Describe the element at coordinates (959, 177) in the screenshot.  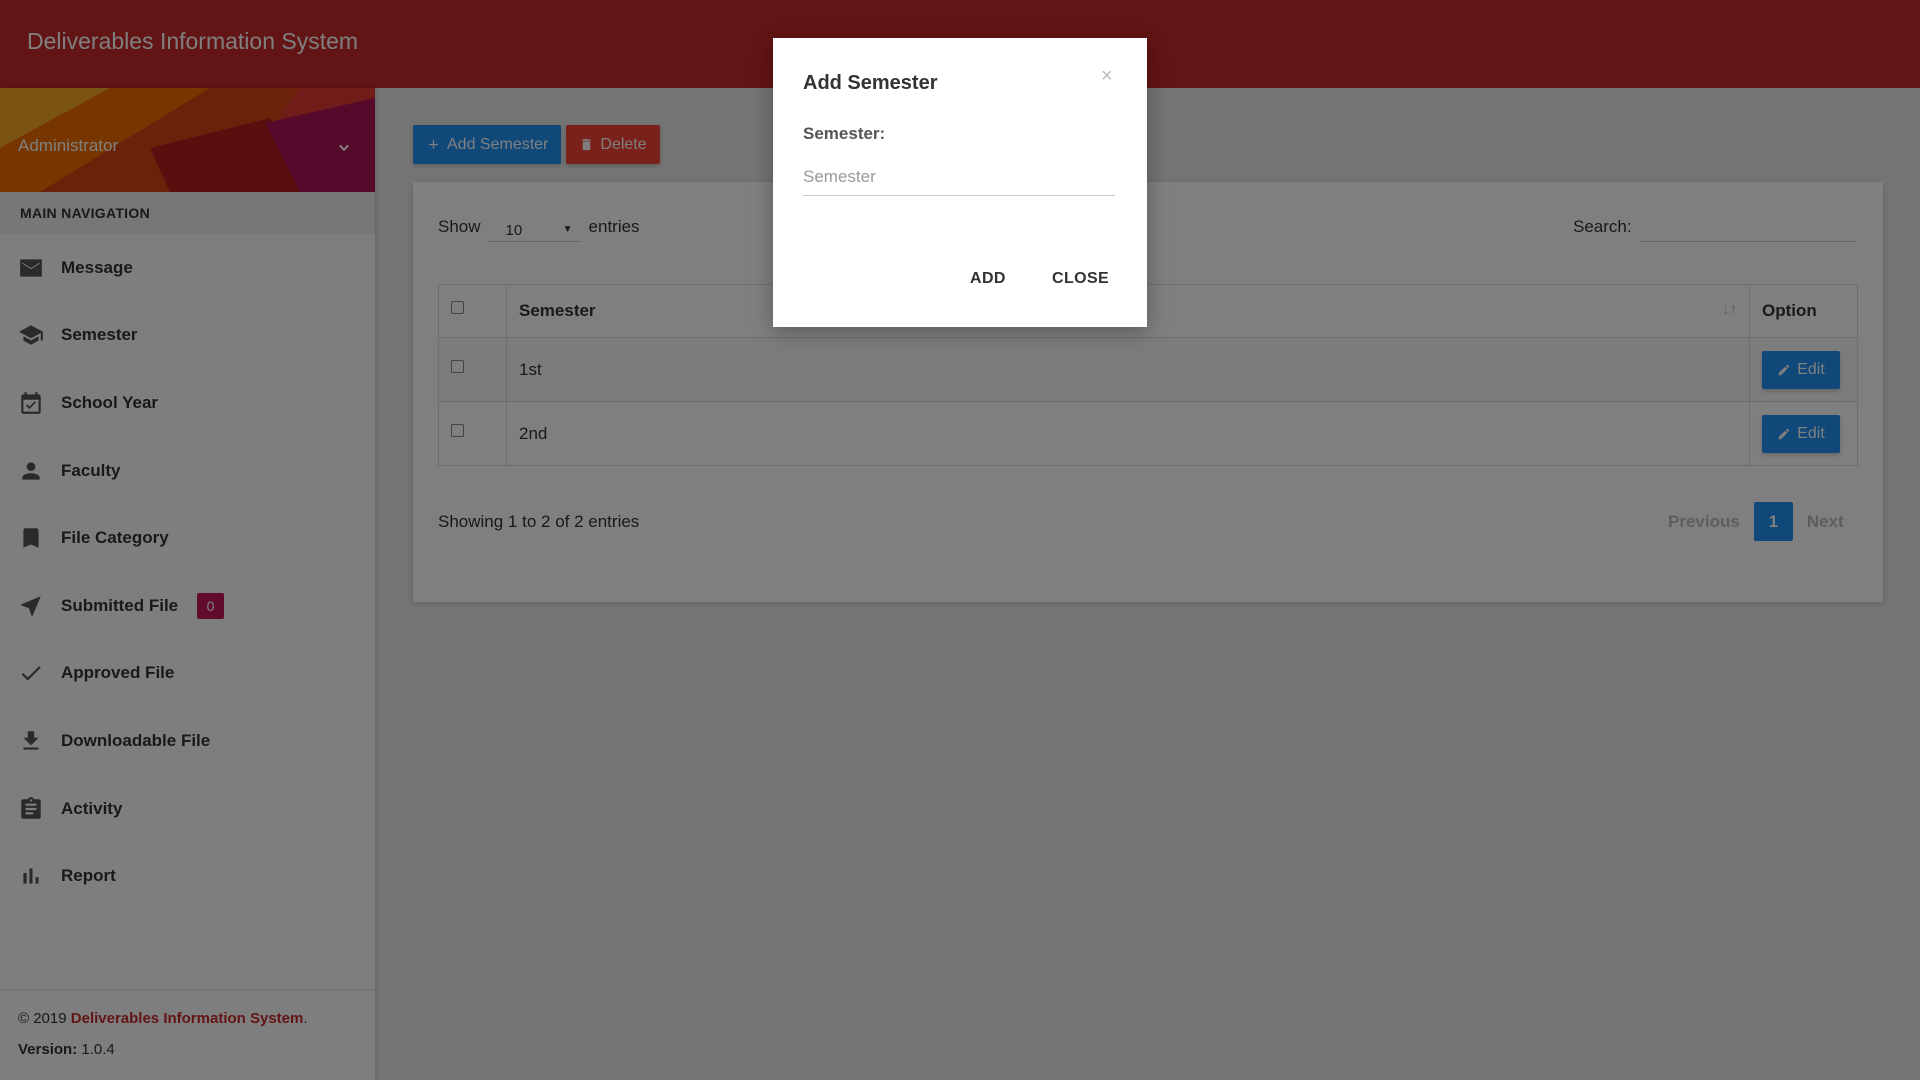
I see `semester-input` at that location.